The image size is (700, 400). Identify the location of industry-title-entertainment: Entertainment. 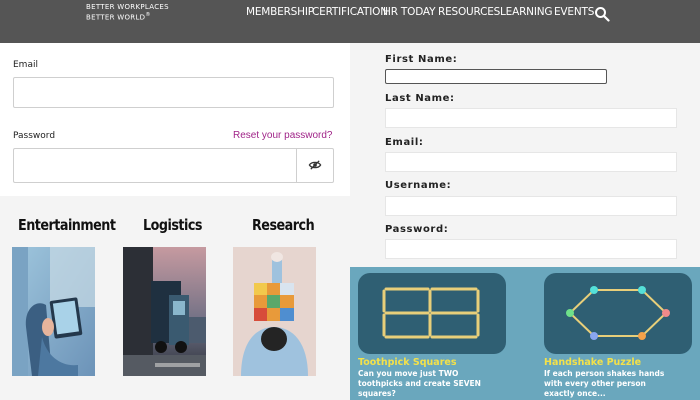
(67, 225).